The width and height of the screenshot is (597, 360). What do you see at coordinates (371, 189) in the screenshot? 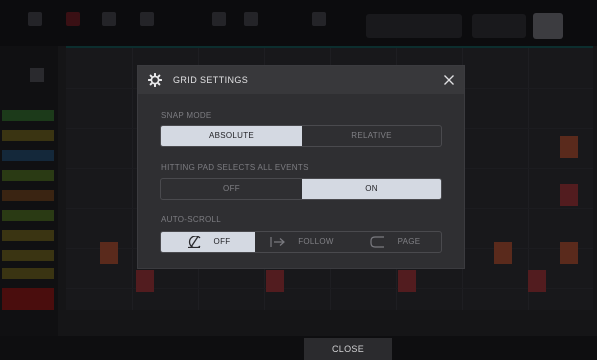
I see `hitting-pad-on-option: ON` at bounding box center [371, 189].